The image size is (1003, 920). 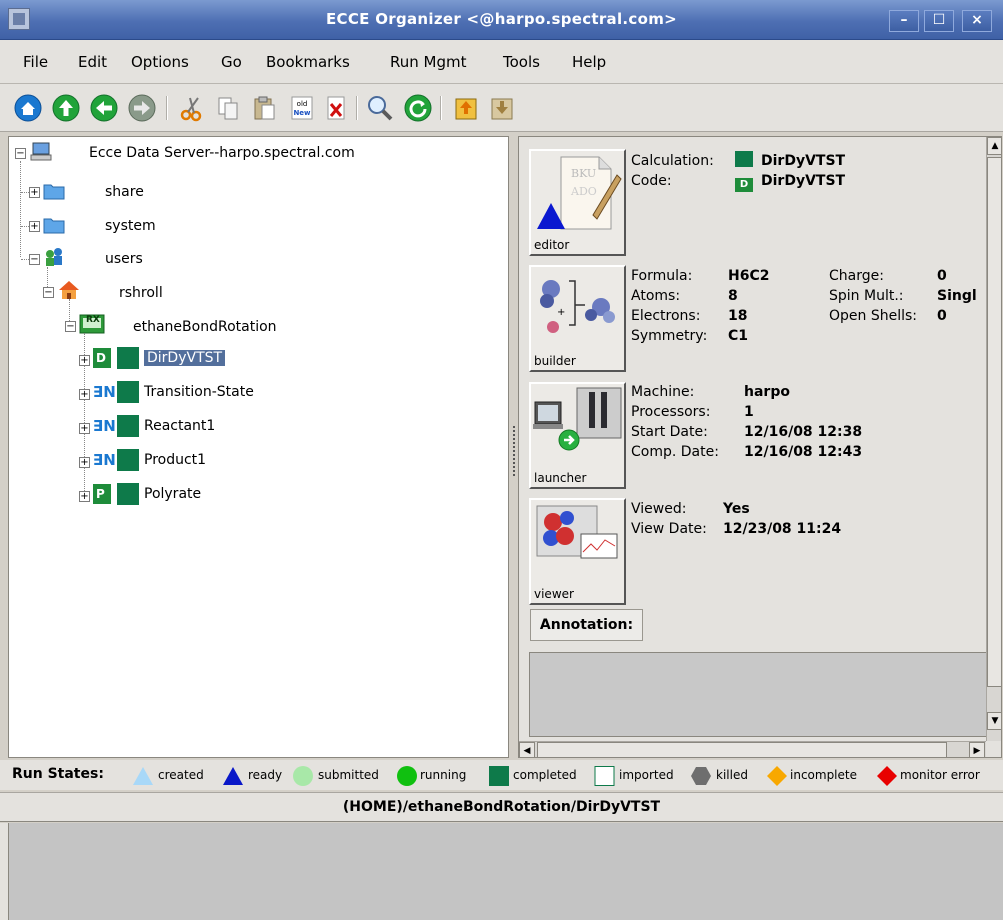 What do you see at coordinates (66, 108) in the screenshot?
I see `up-icon` at bounding box center [66, 108].